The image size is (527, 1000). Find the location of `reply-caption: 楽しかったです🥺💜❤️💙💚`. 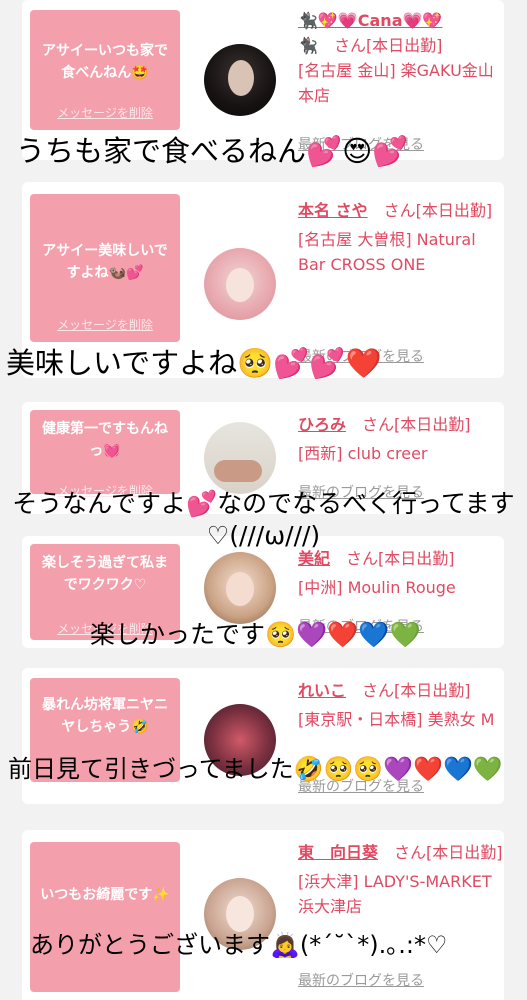

reply-caption: 楽しかったです🥺💜❤️💙💚 is located at coordinates (255, 634).